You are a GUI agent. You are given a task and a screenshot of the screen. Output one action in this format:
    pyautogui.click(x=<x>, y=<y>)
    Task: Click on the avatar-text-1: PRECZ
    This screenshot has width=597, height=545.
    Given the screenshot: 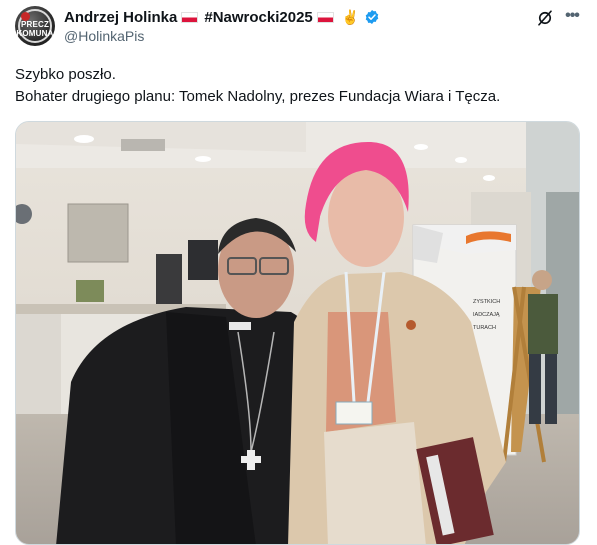 What is the action you would take?
    pyautogui.click(x=35, y=24)
    